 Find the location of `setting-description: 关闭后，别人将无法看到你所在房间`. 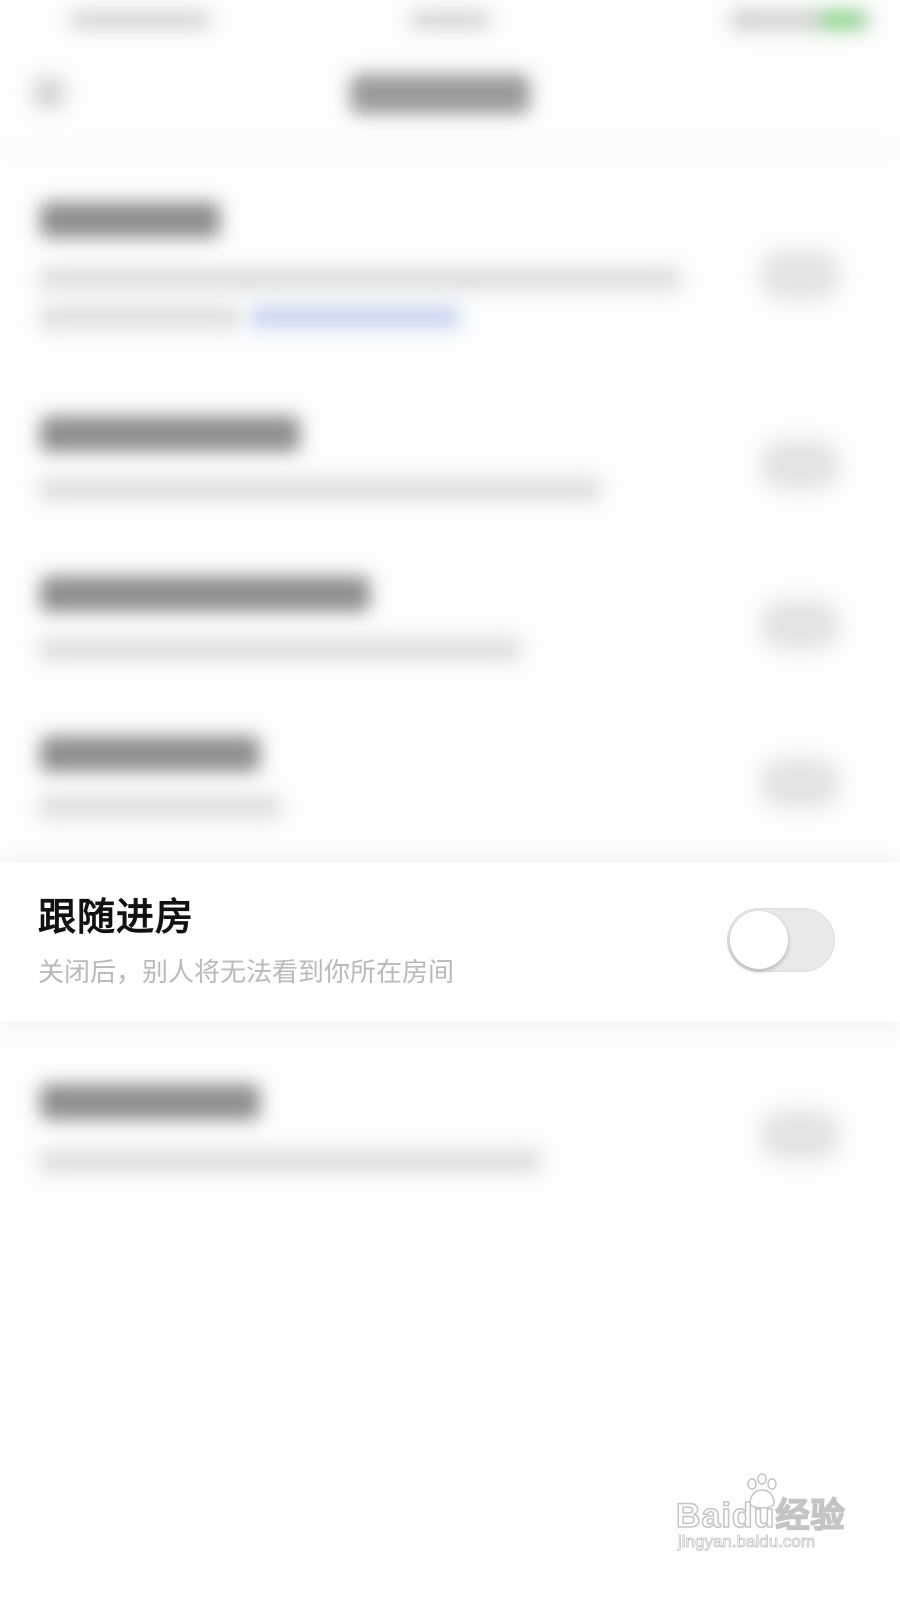

setting-description: 关闭后，别人将无法看到你所在房间 is located at coordinates (246, 973).